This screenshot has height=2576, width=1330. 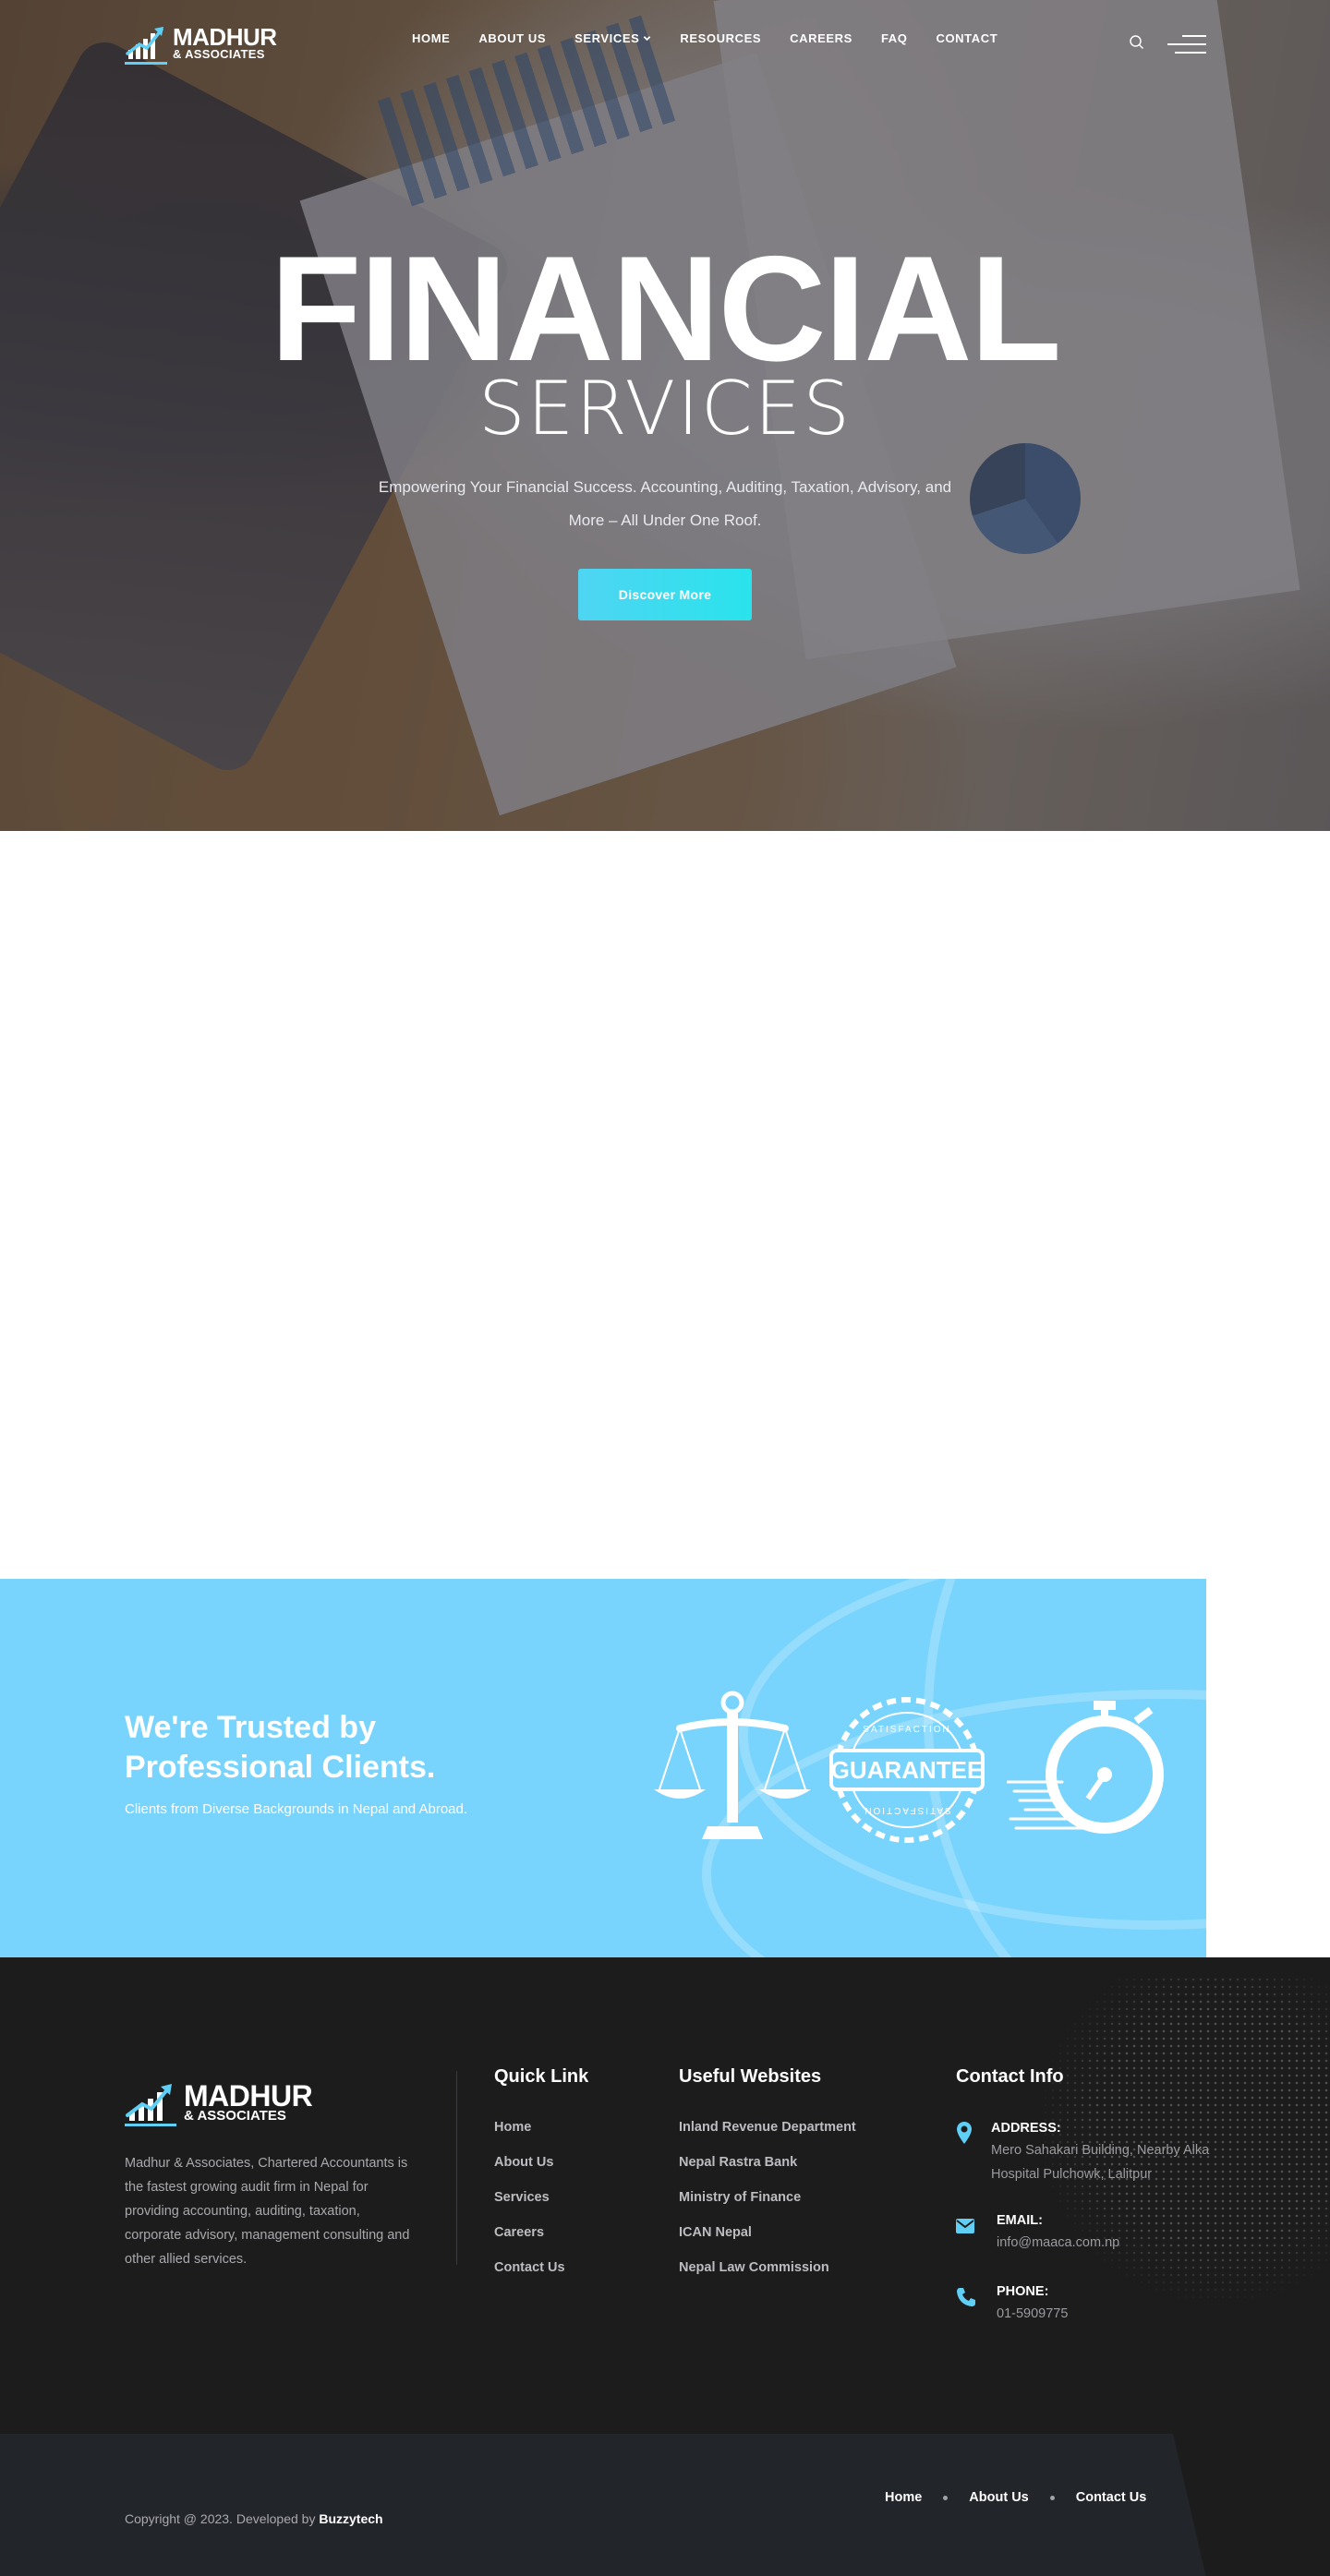 I want to click on copyright-text: Copyright @ 2023. Developed by Buzzytech, so click(x=254, y=2518).